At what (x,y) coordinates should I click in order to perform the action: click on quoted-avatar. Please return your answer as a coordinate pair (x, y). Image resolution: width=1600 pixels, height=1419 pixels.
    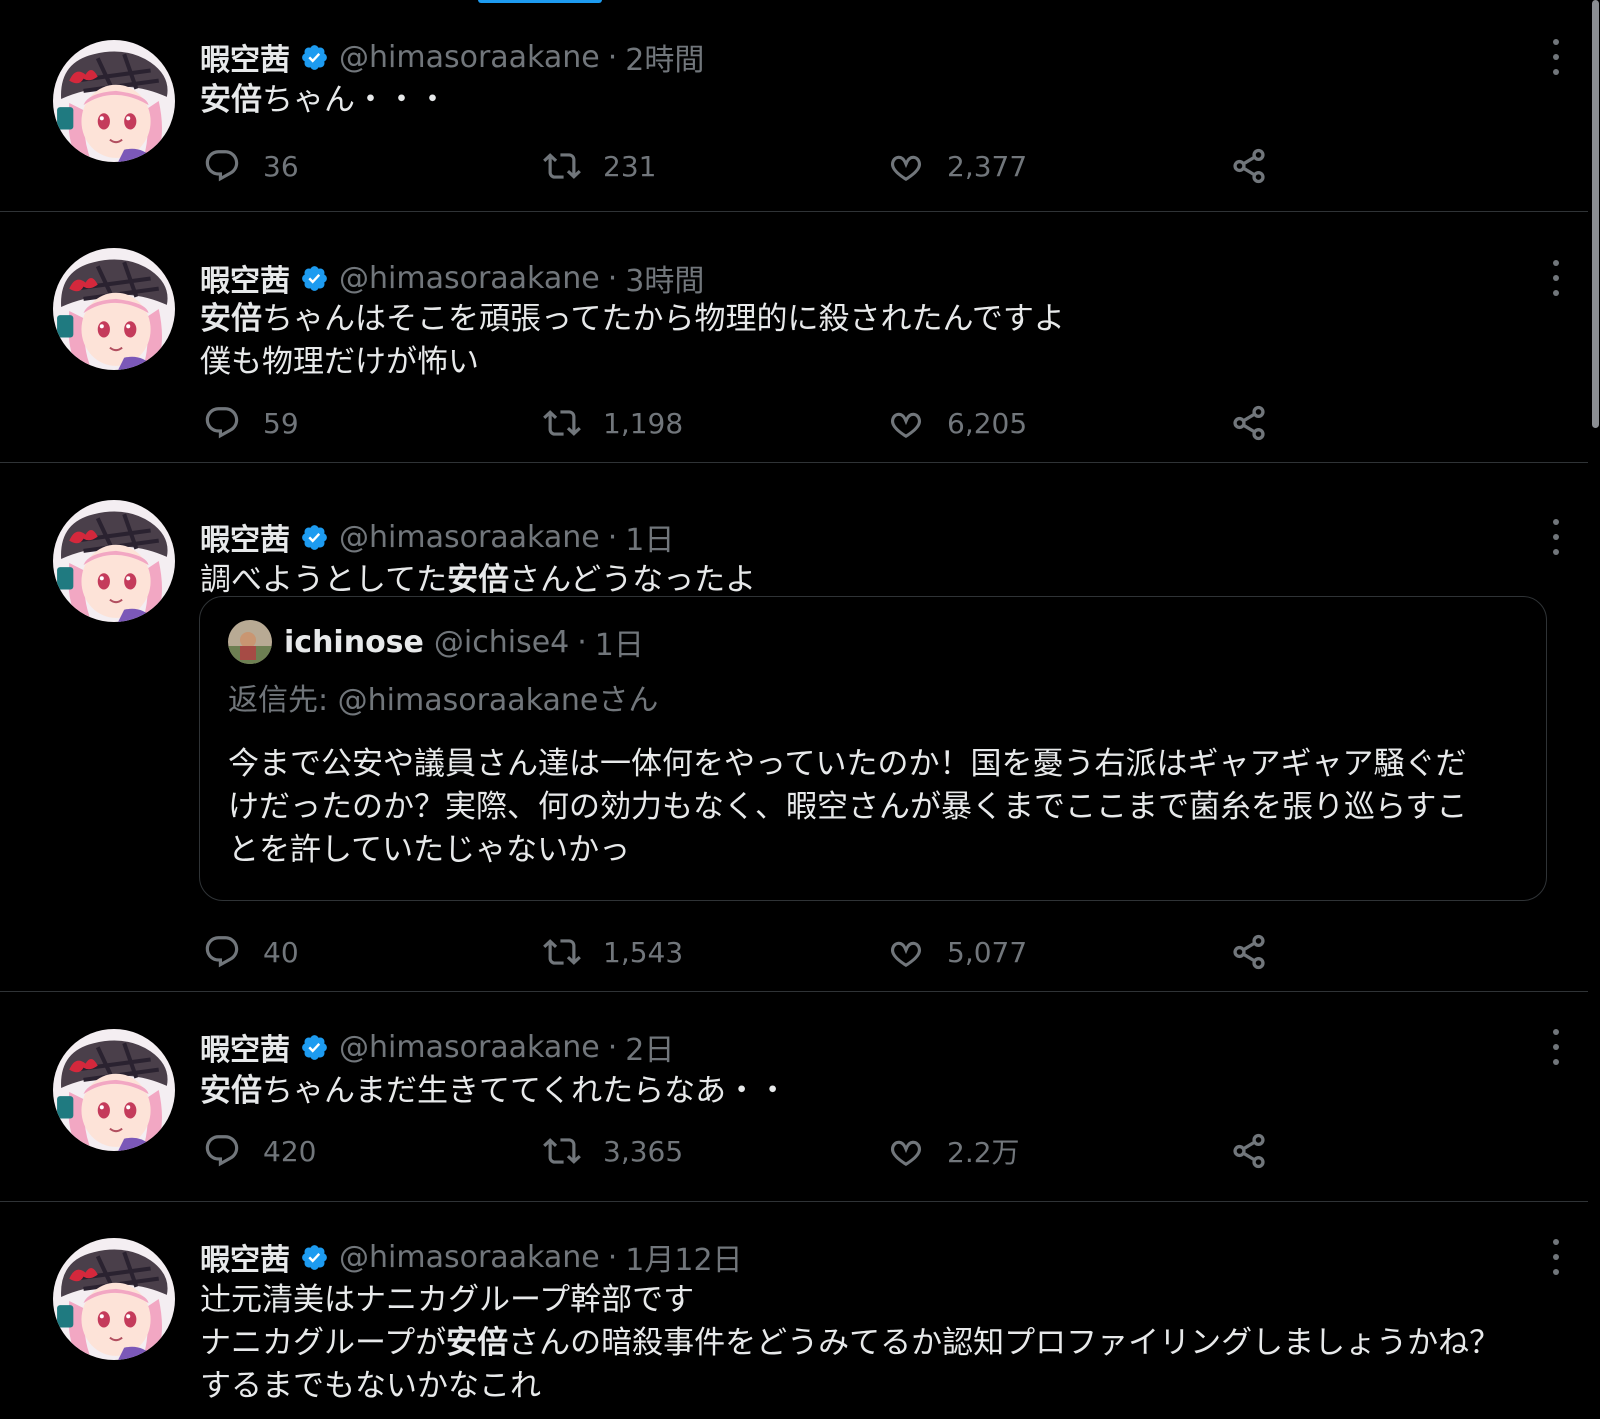
    Looking at the image, I should click on (250, 642).